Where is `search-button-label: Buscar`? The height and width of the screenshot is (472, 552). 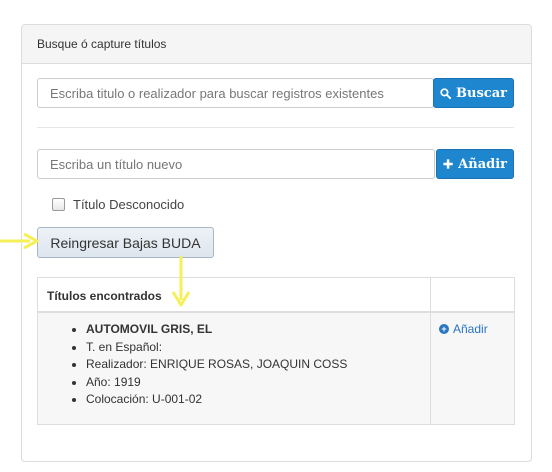 search-button-label: Buscar is located at coordinates (481, 93).